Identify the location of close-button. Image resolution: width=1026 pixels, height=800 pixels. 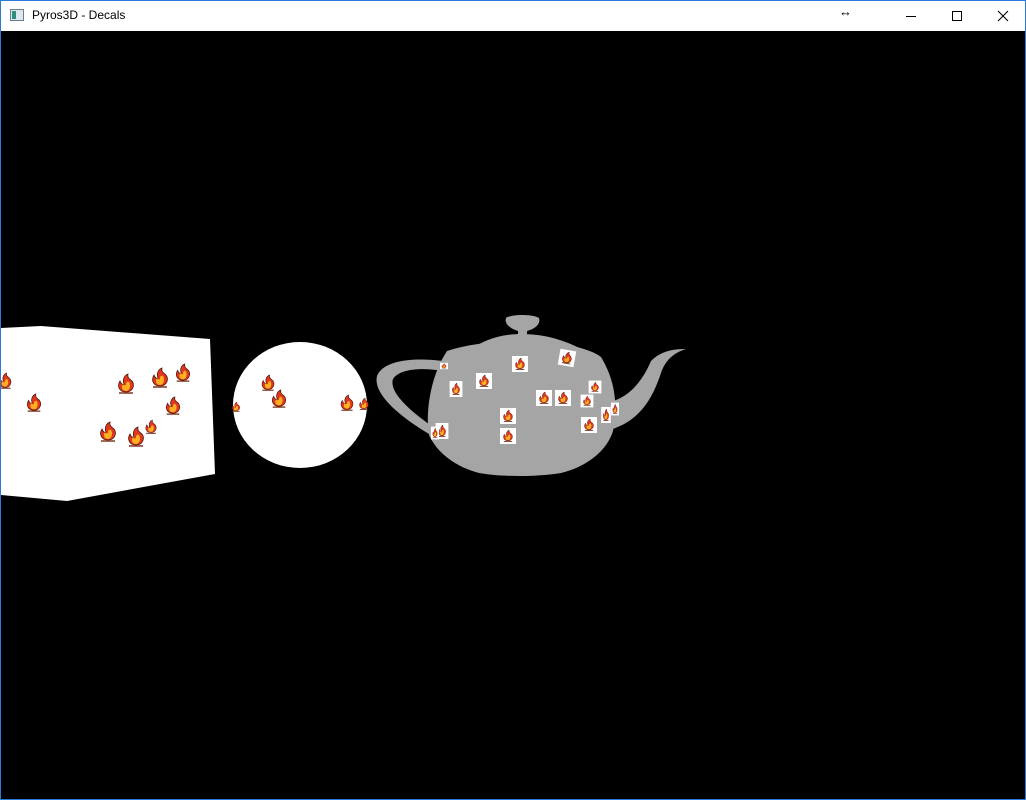
(1003, 16).